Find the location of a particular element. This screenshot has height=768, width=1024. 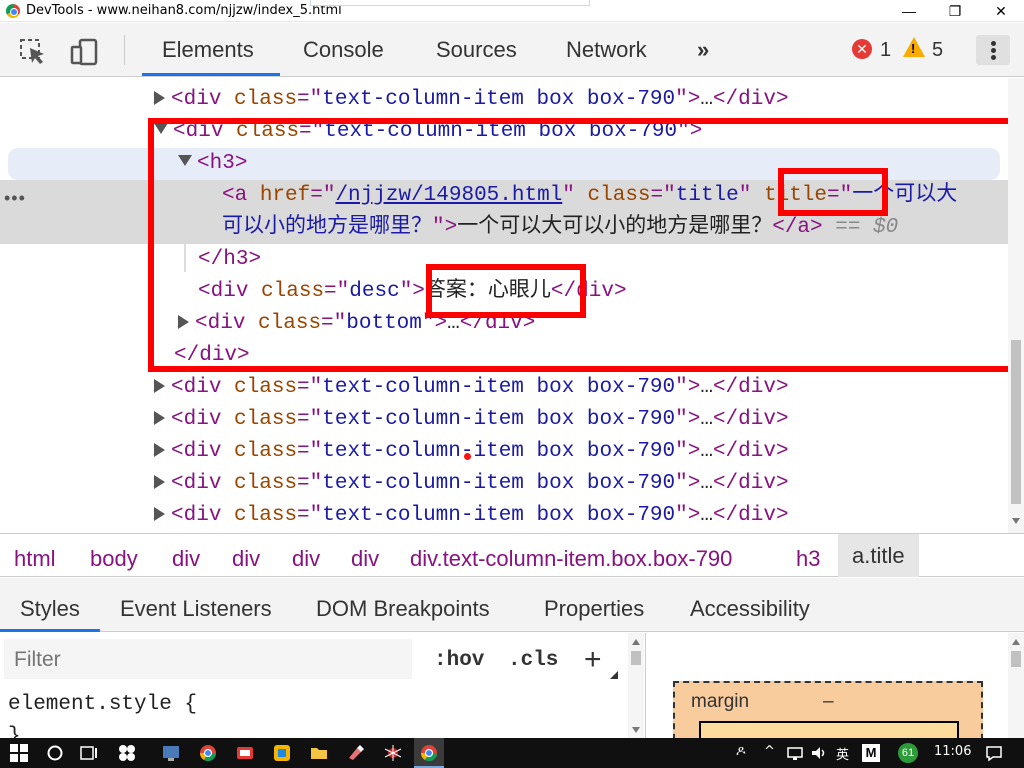

people-icon: ዶ is located at coordinates (741, 751).